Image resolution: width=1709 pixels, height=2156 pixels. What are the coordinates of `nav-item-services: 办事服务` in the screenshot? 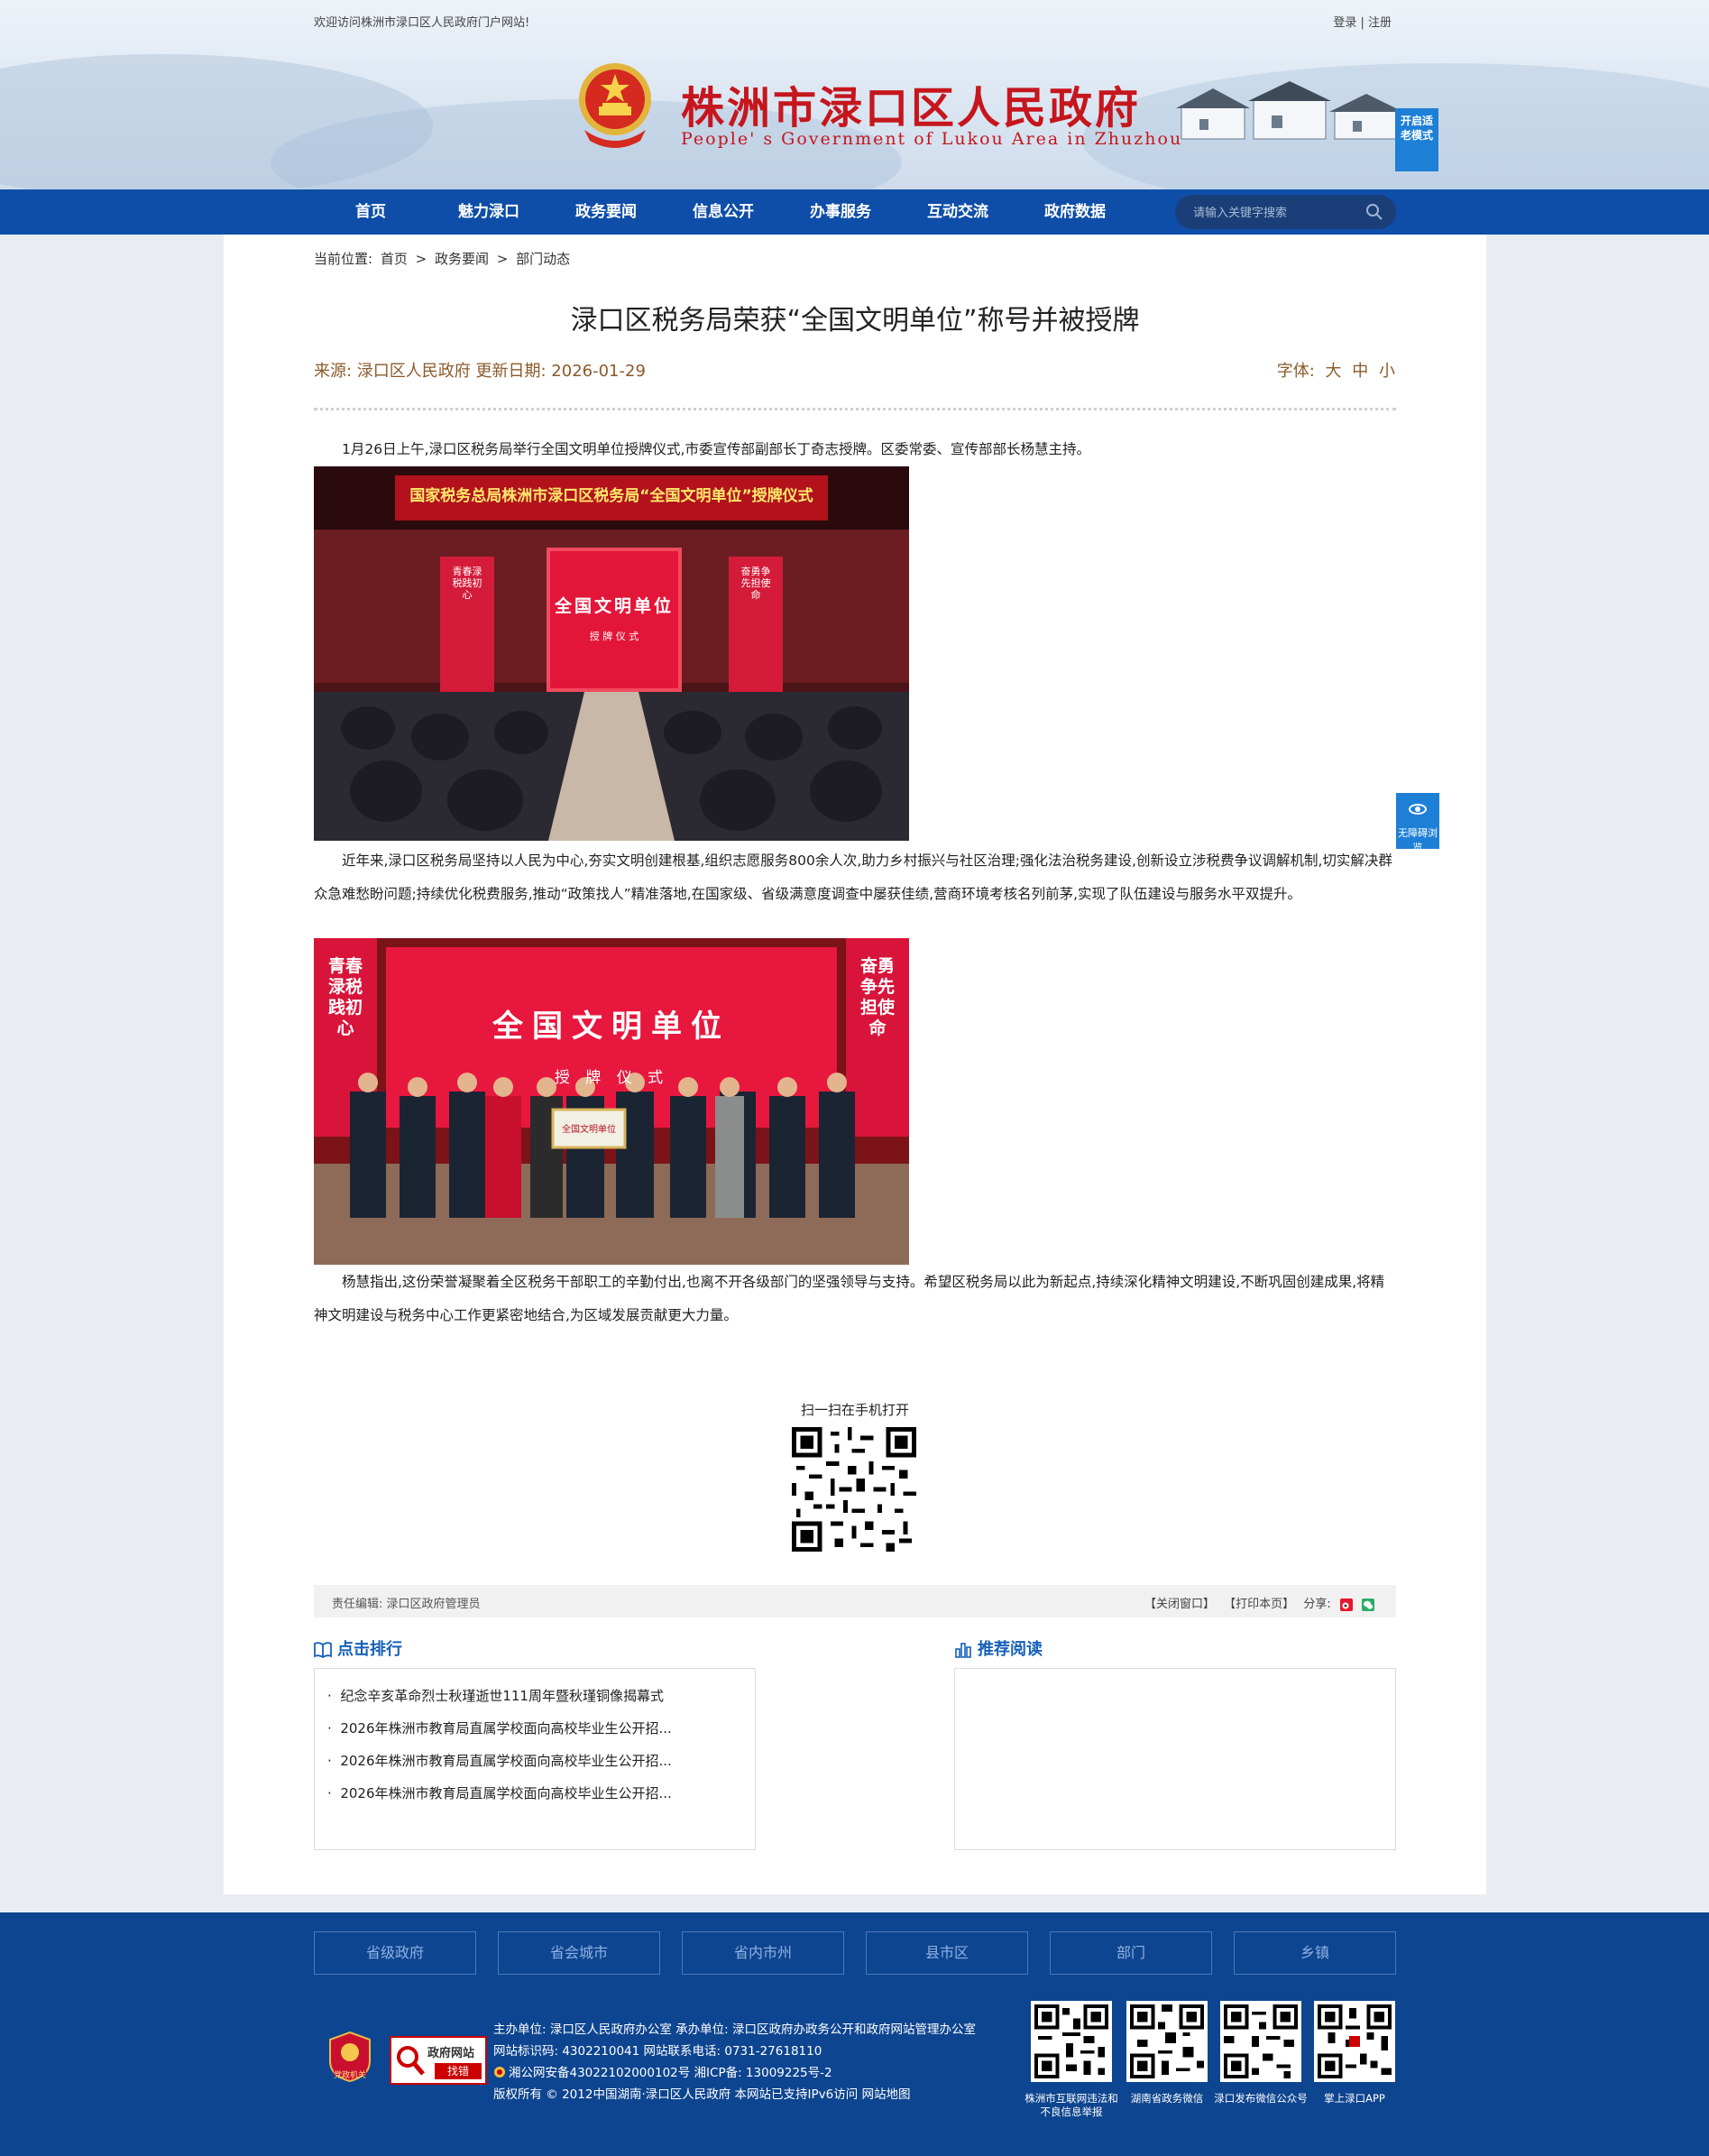 It's located at (840, 212).